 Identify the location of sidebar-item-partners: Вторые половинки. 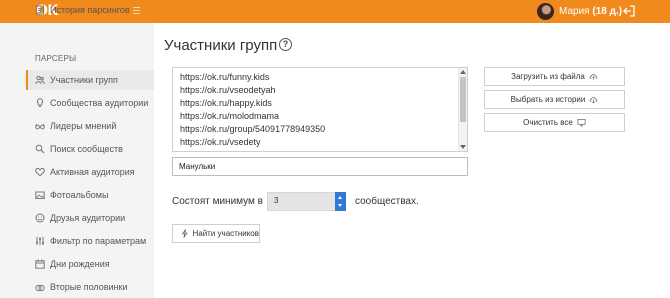
(90, 287).